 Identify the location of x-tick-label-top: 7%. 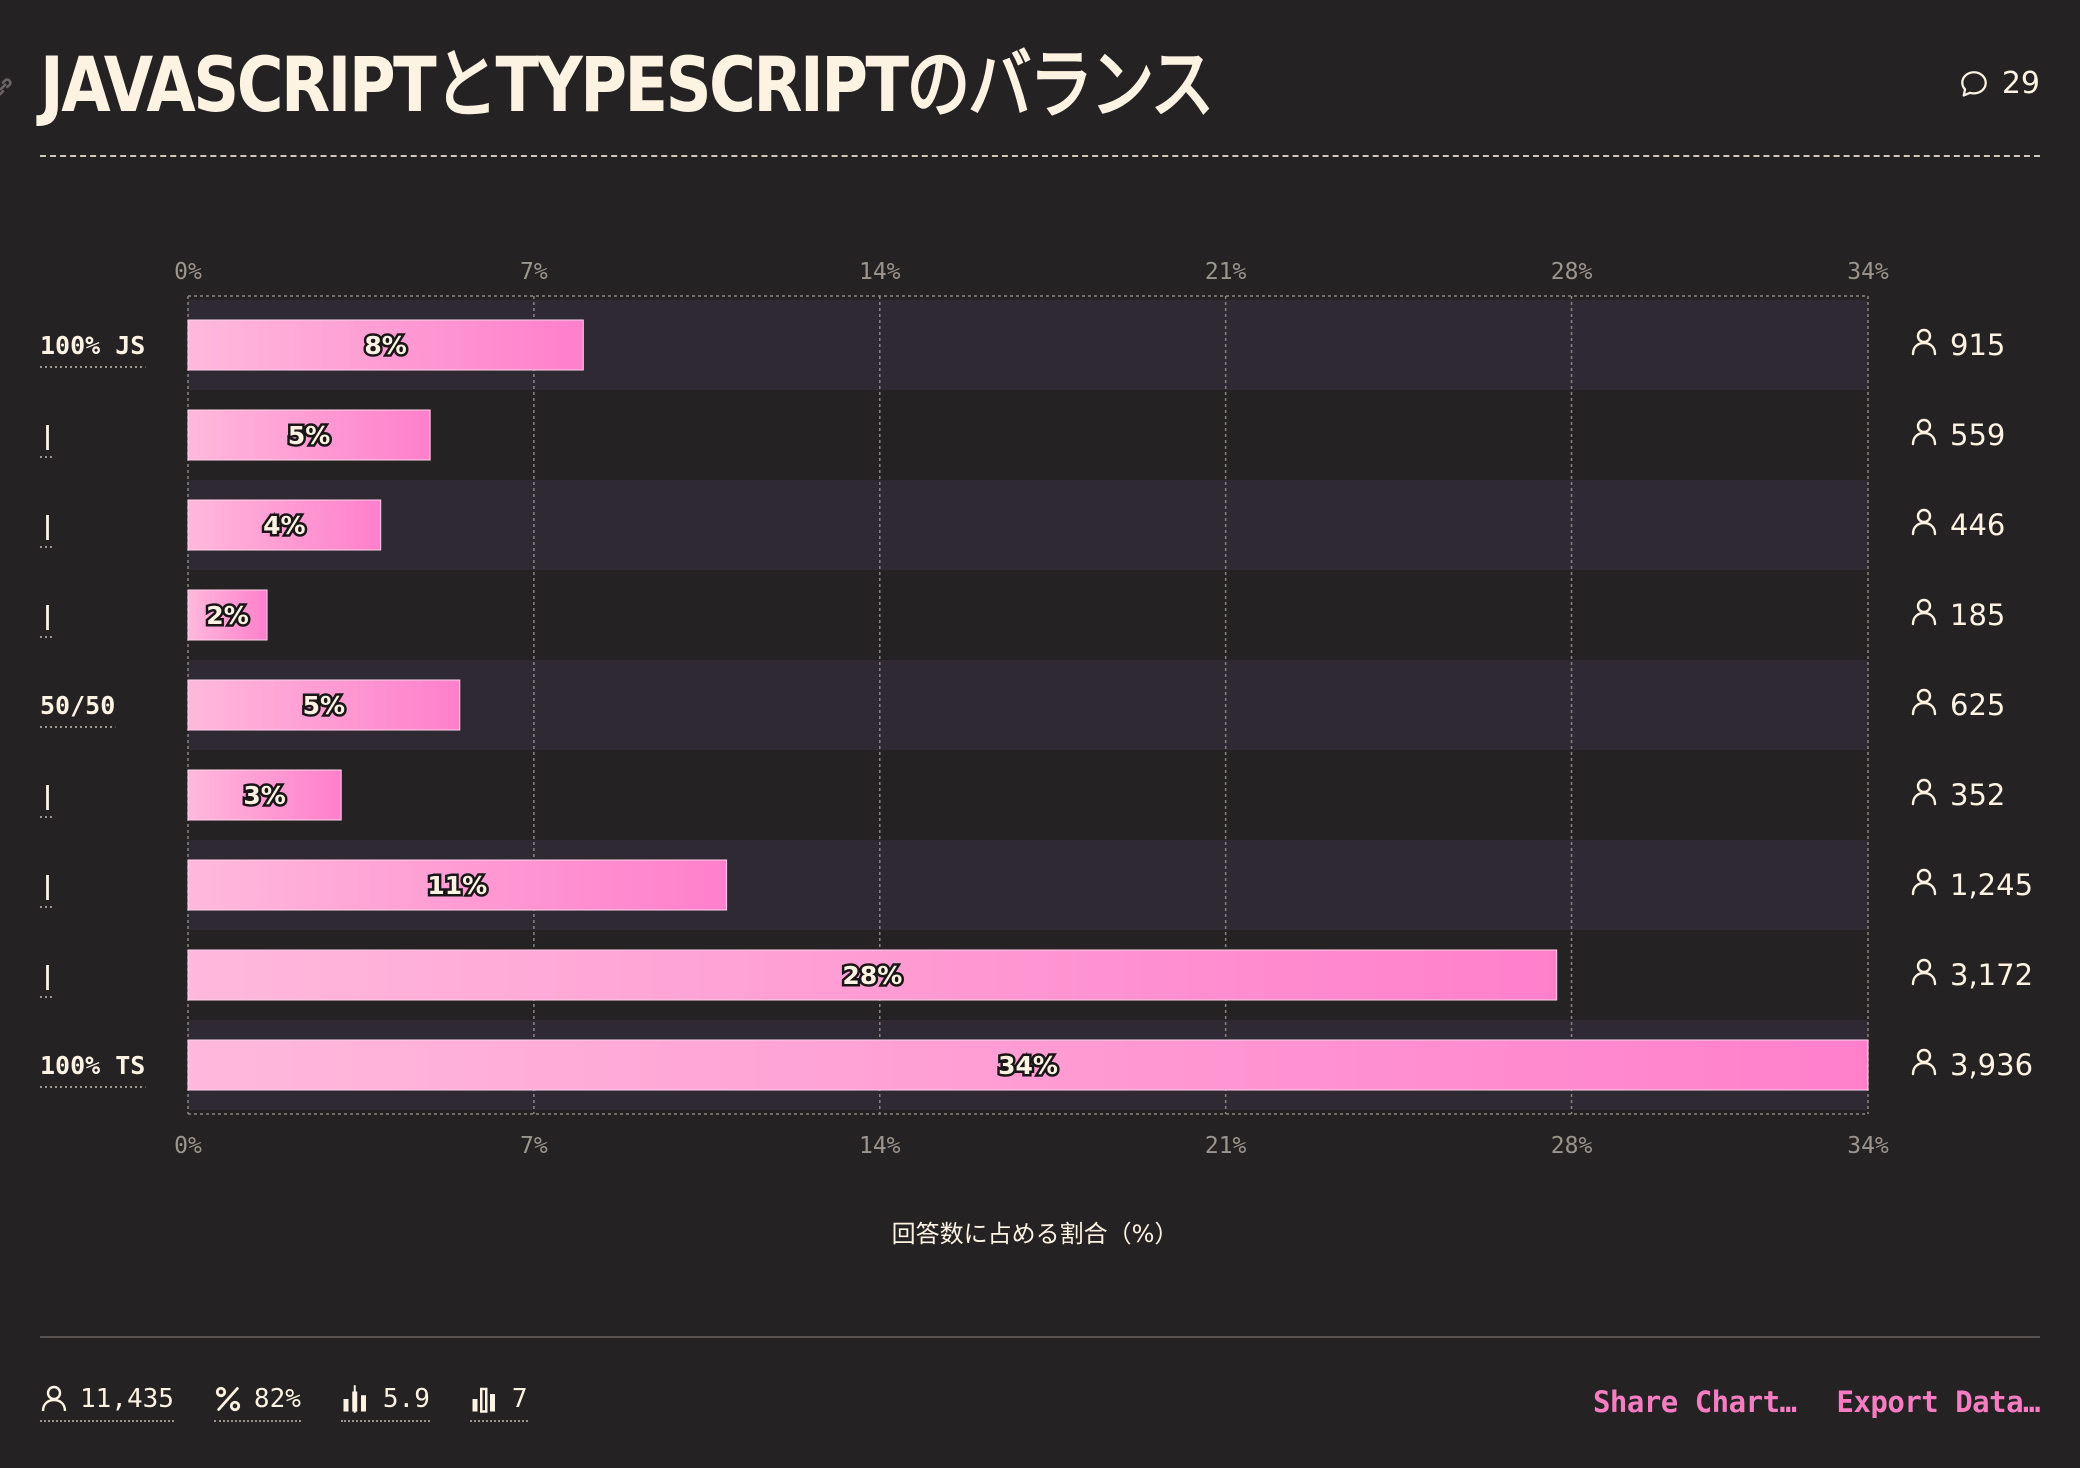
(534, 272).